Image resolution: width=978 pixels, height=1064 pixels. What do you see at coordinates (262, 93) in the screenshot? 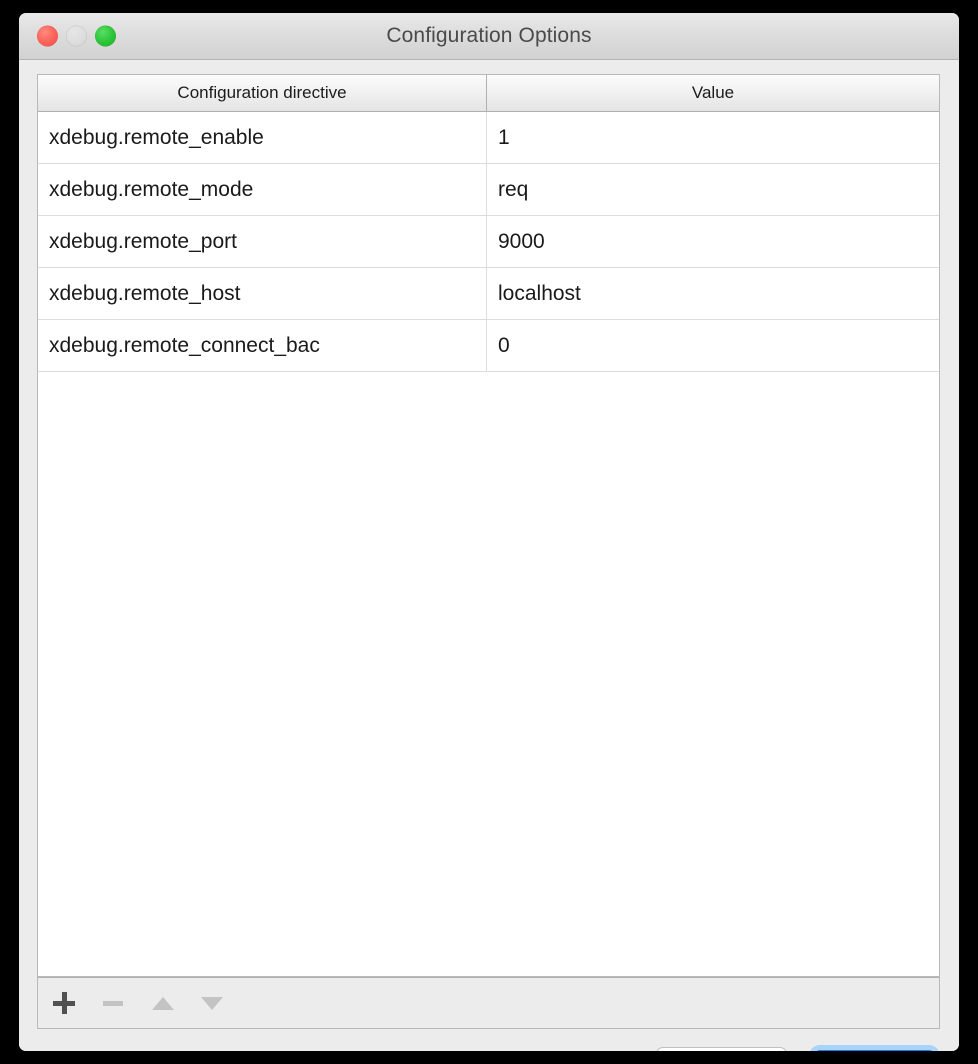
I see `column-header-directive: Configuration directive` at bounding box center [262, 93].